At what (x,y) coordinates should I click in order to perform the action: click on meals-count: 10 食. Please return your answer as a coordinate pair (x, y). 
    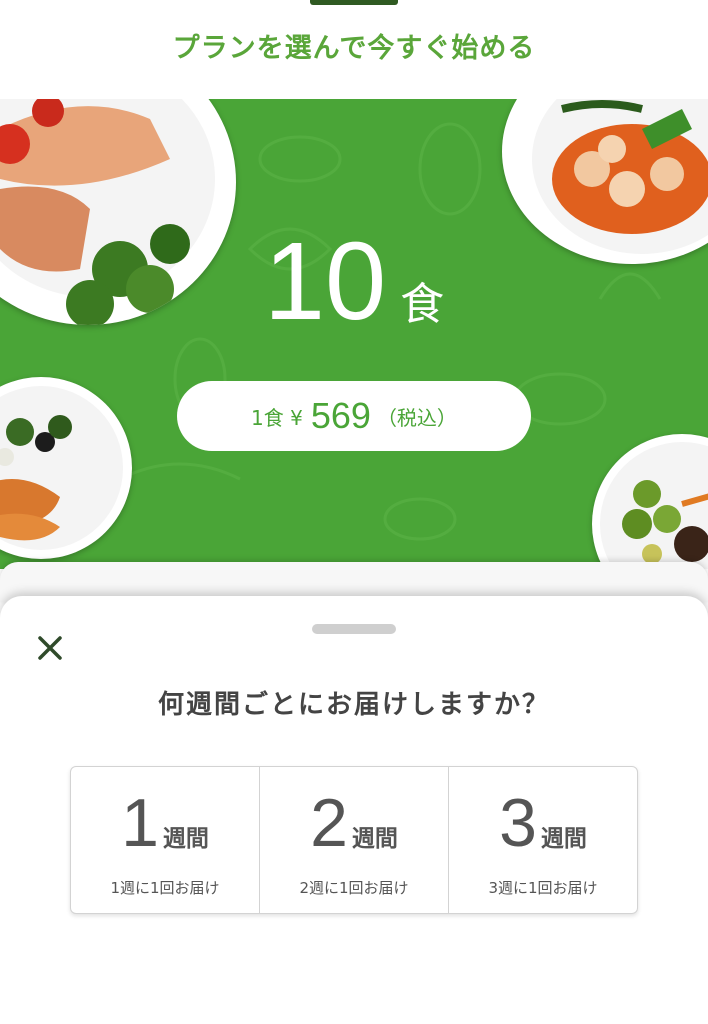
    Looking at the image, I should click on (354, 282).